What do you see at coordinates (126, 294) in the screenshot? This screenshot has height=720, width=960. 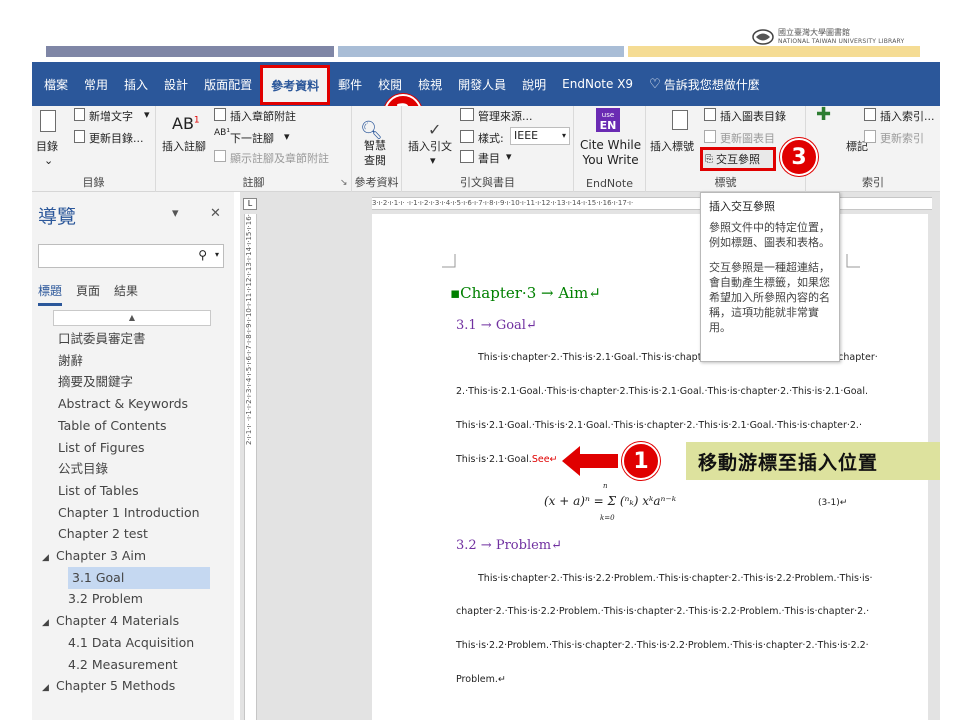 I see `nav-tab-results: 結果` at bounding box center [126, 294].